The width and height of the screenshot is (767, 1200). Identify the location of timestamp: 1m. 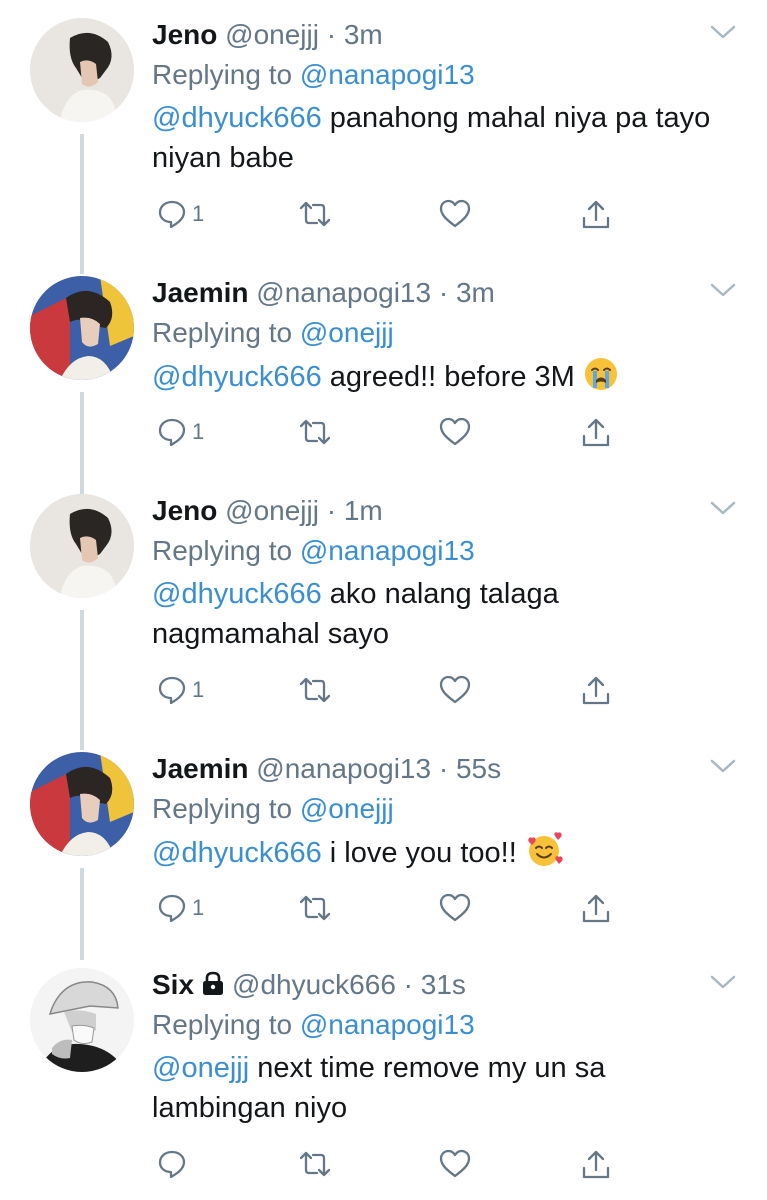
(363, 510).